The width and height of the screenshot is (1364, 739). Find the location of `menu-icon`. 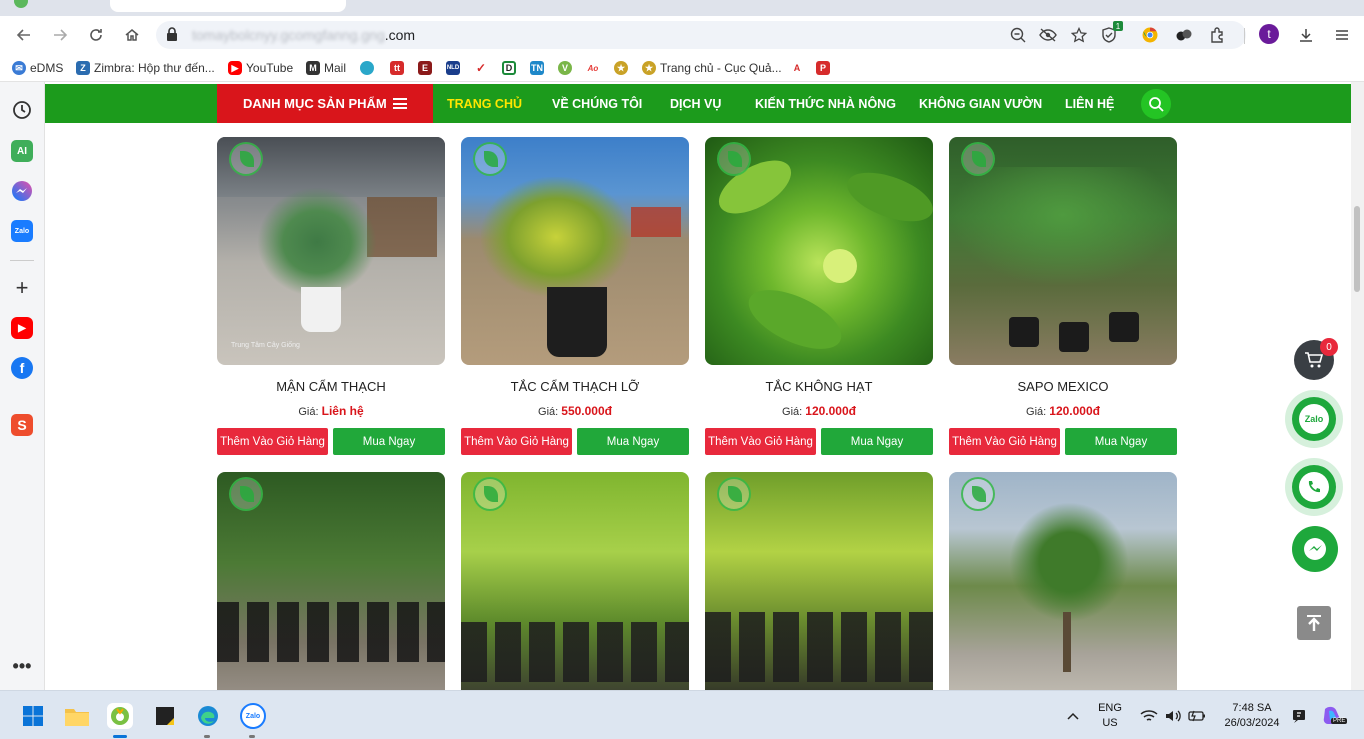

menu-icon is located at coordinates (1342, 35).